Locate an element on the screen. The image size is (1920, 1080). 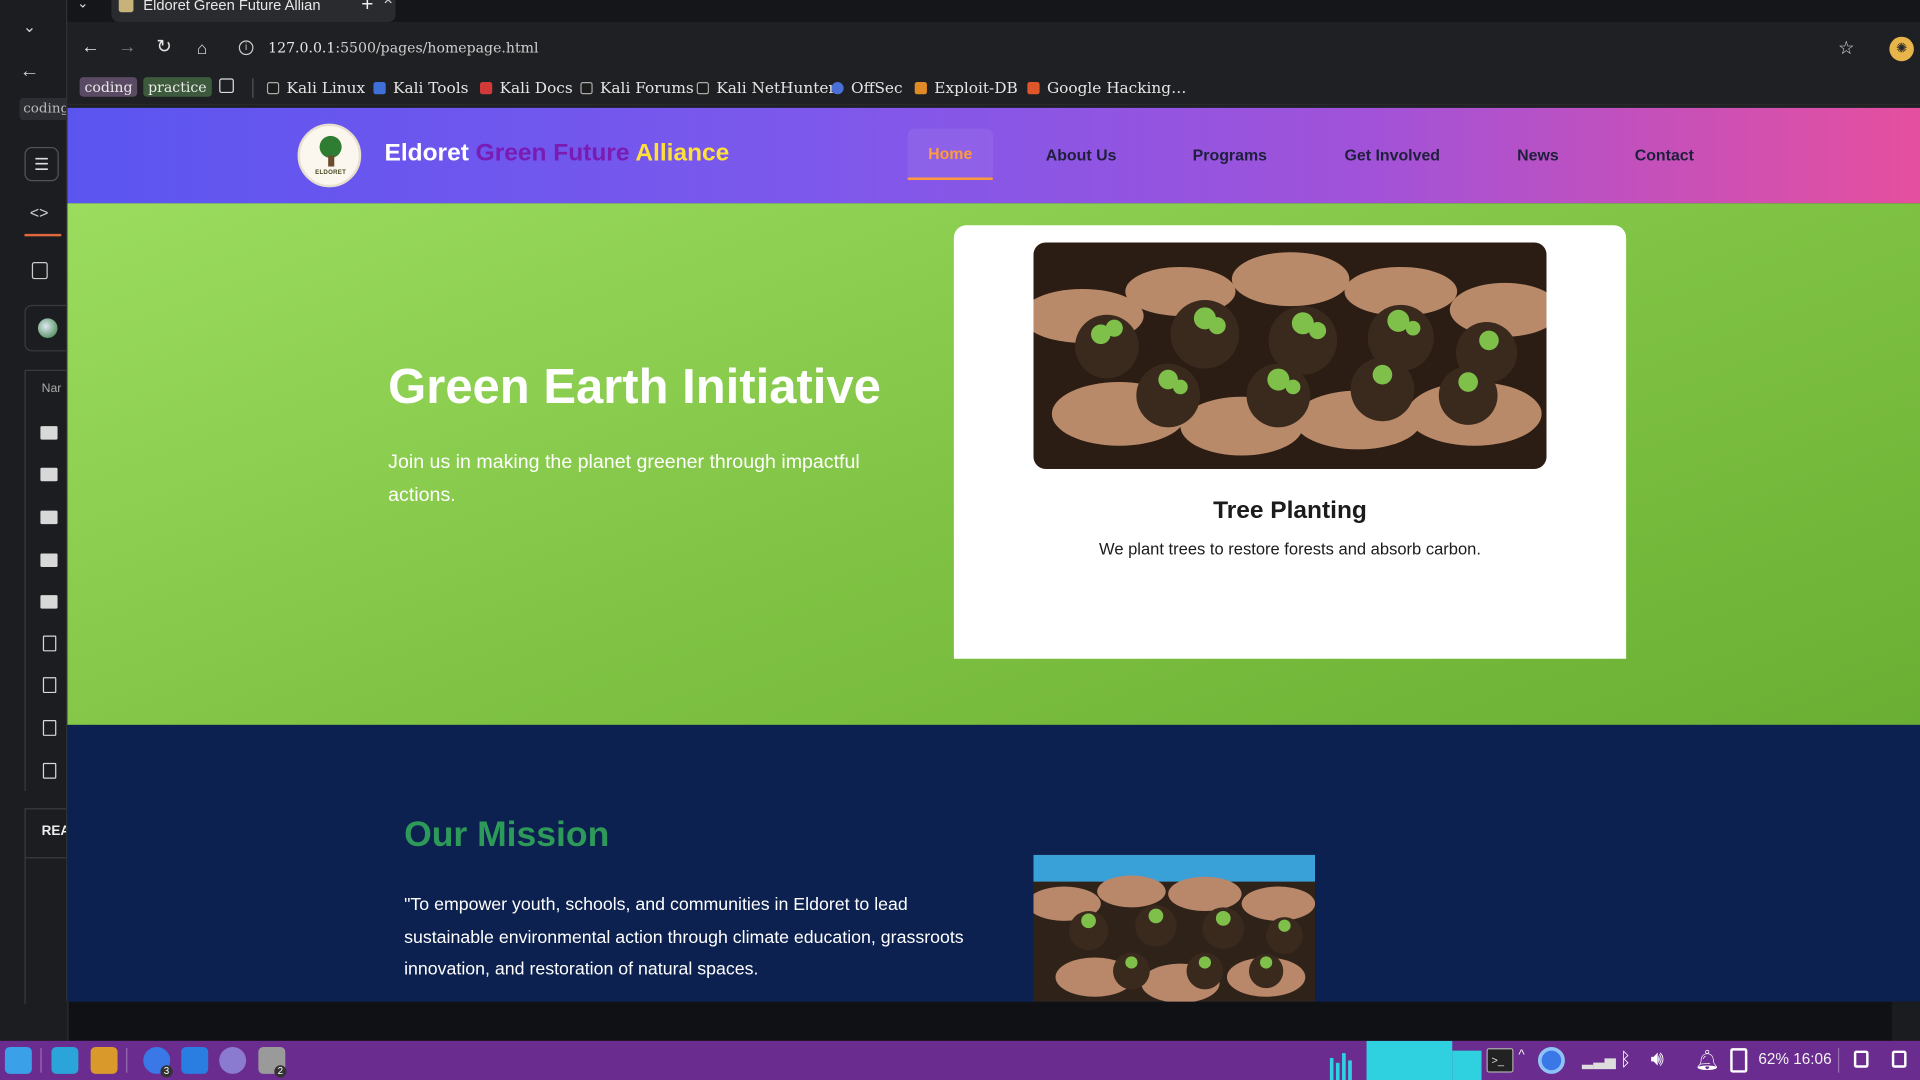
tray-status: 62% 16:06 is located at coordinates (1794, 1059).